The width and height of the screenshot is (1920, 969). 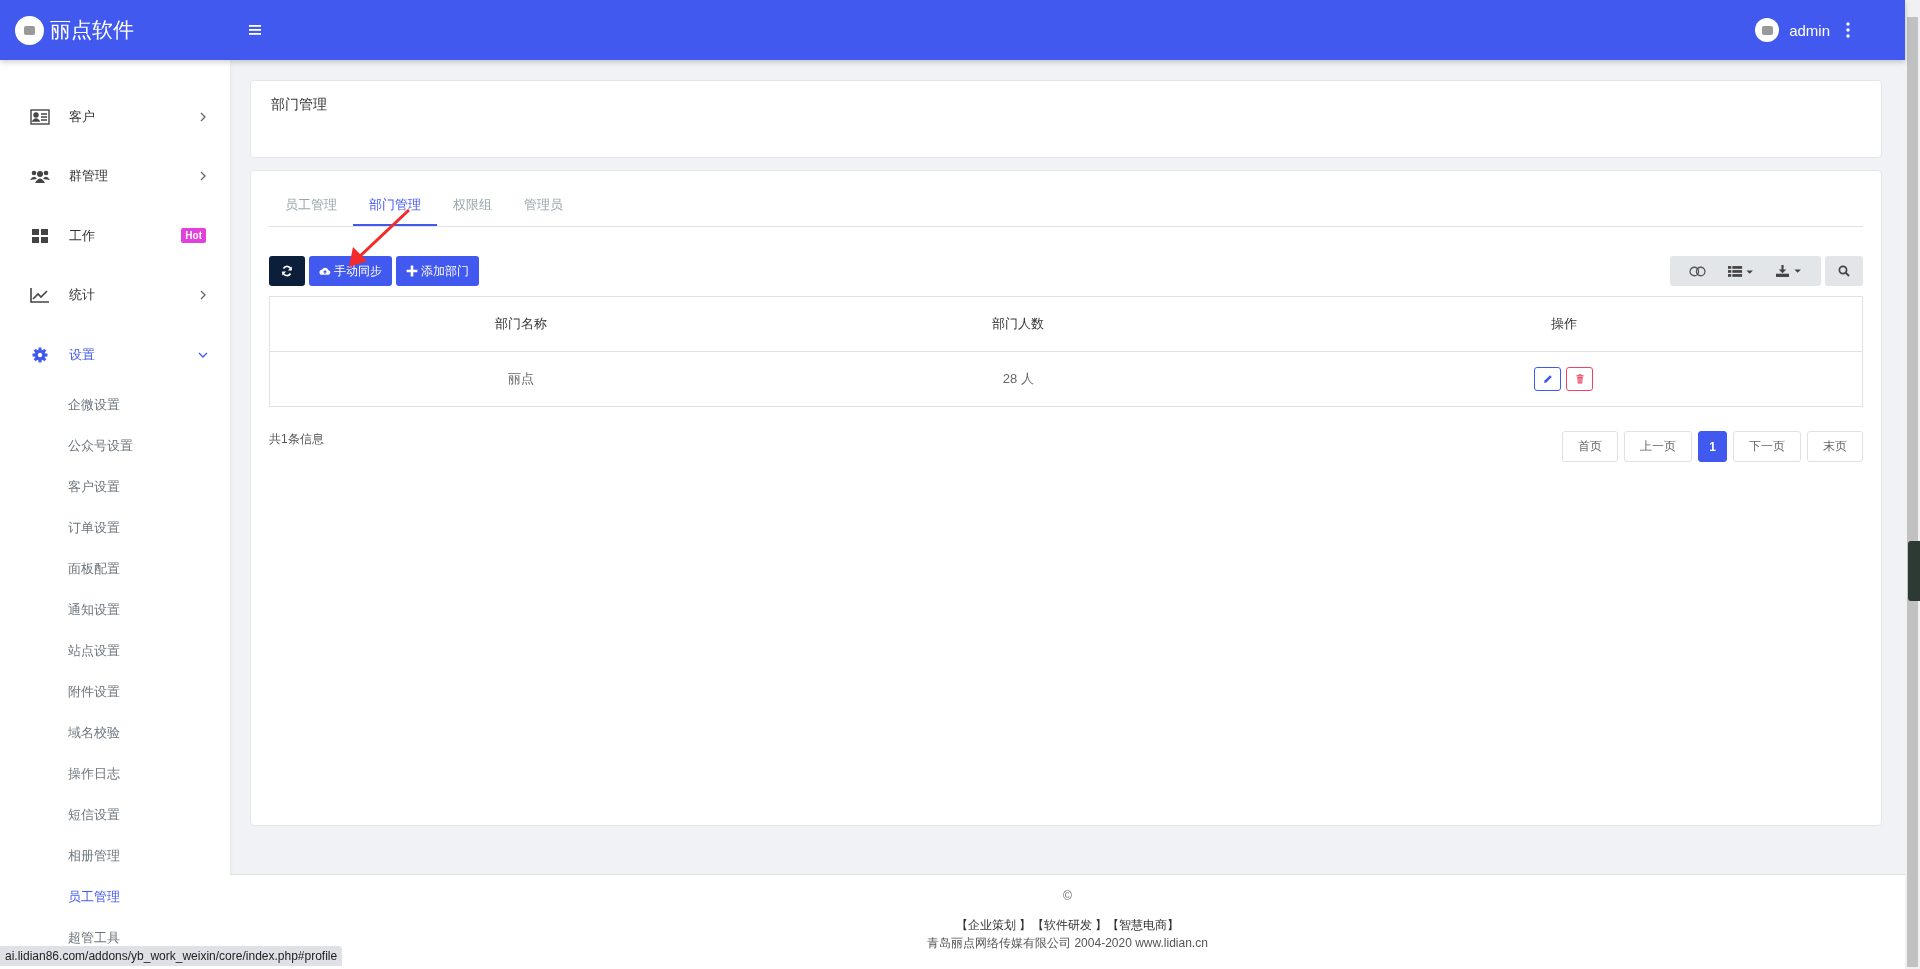 What do you see at coordinates (40, 116) in the screenshot?
I see `contact-card-icon` at bounding box center [40, 116].